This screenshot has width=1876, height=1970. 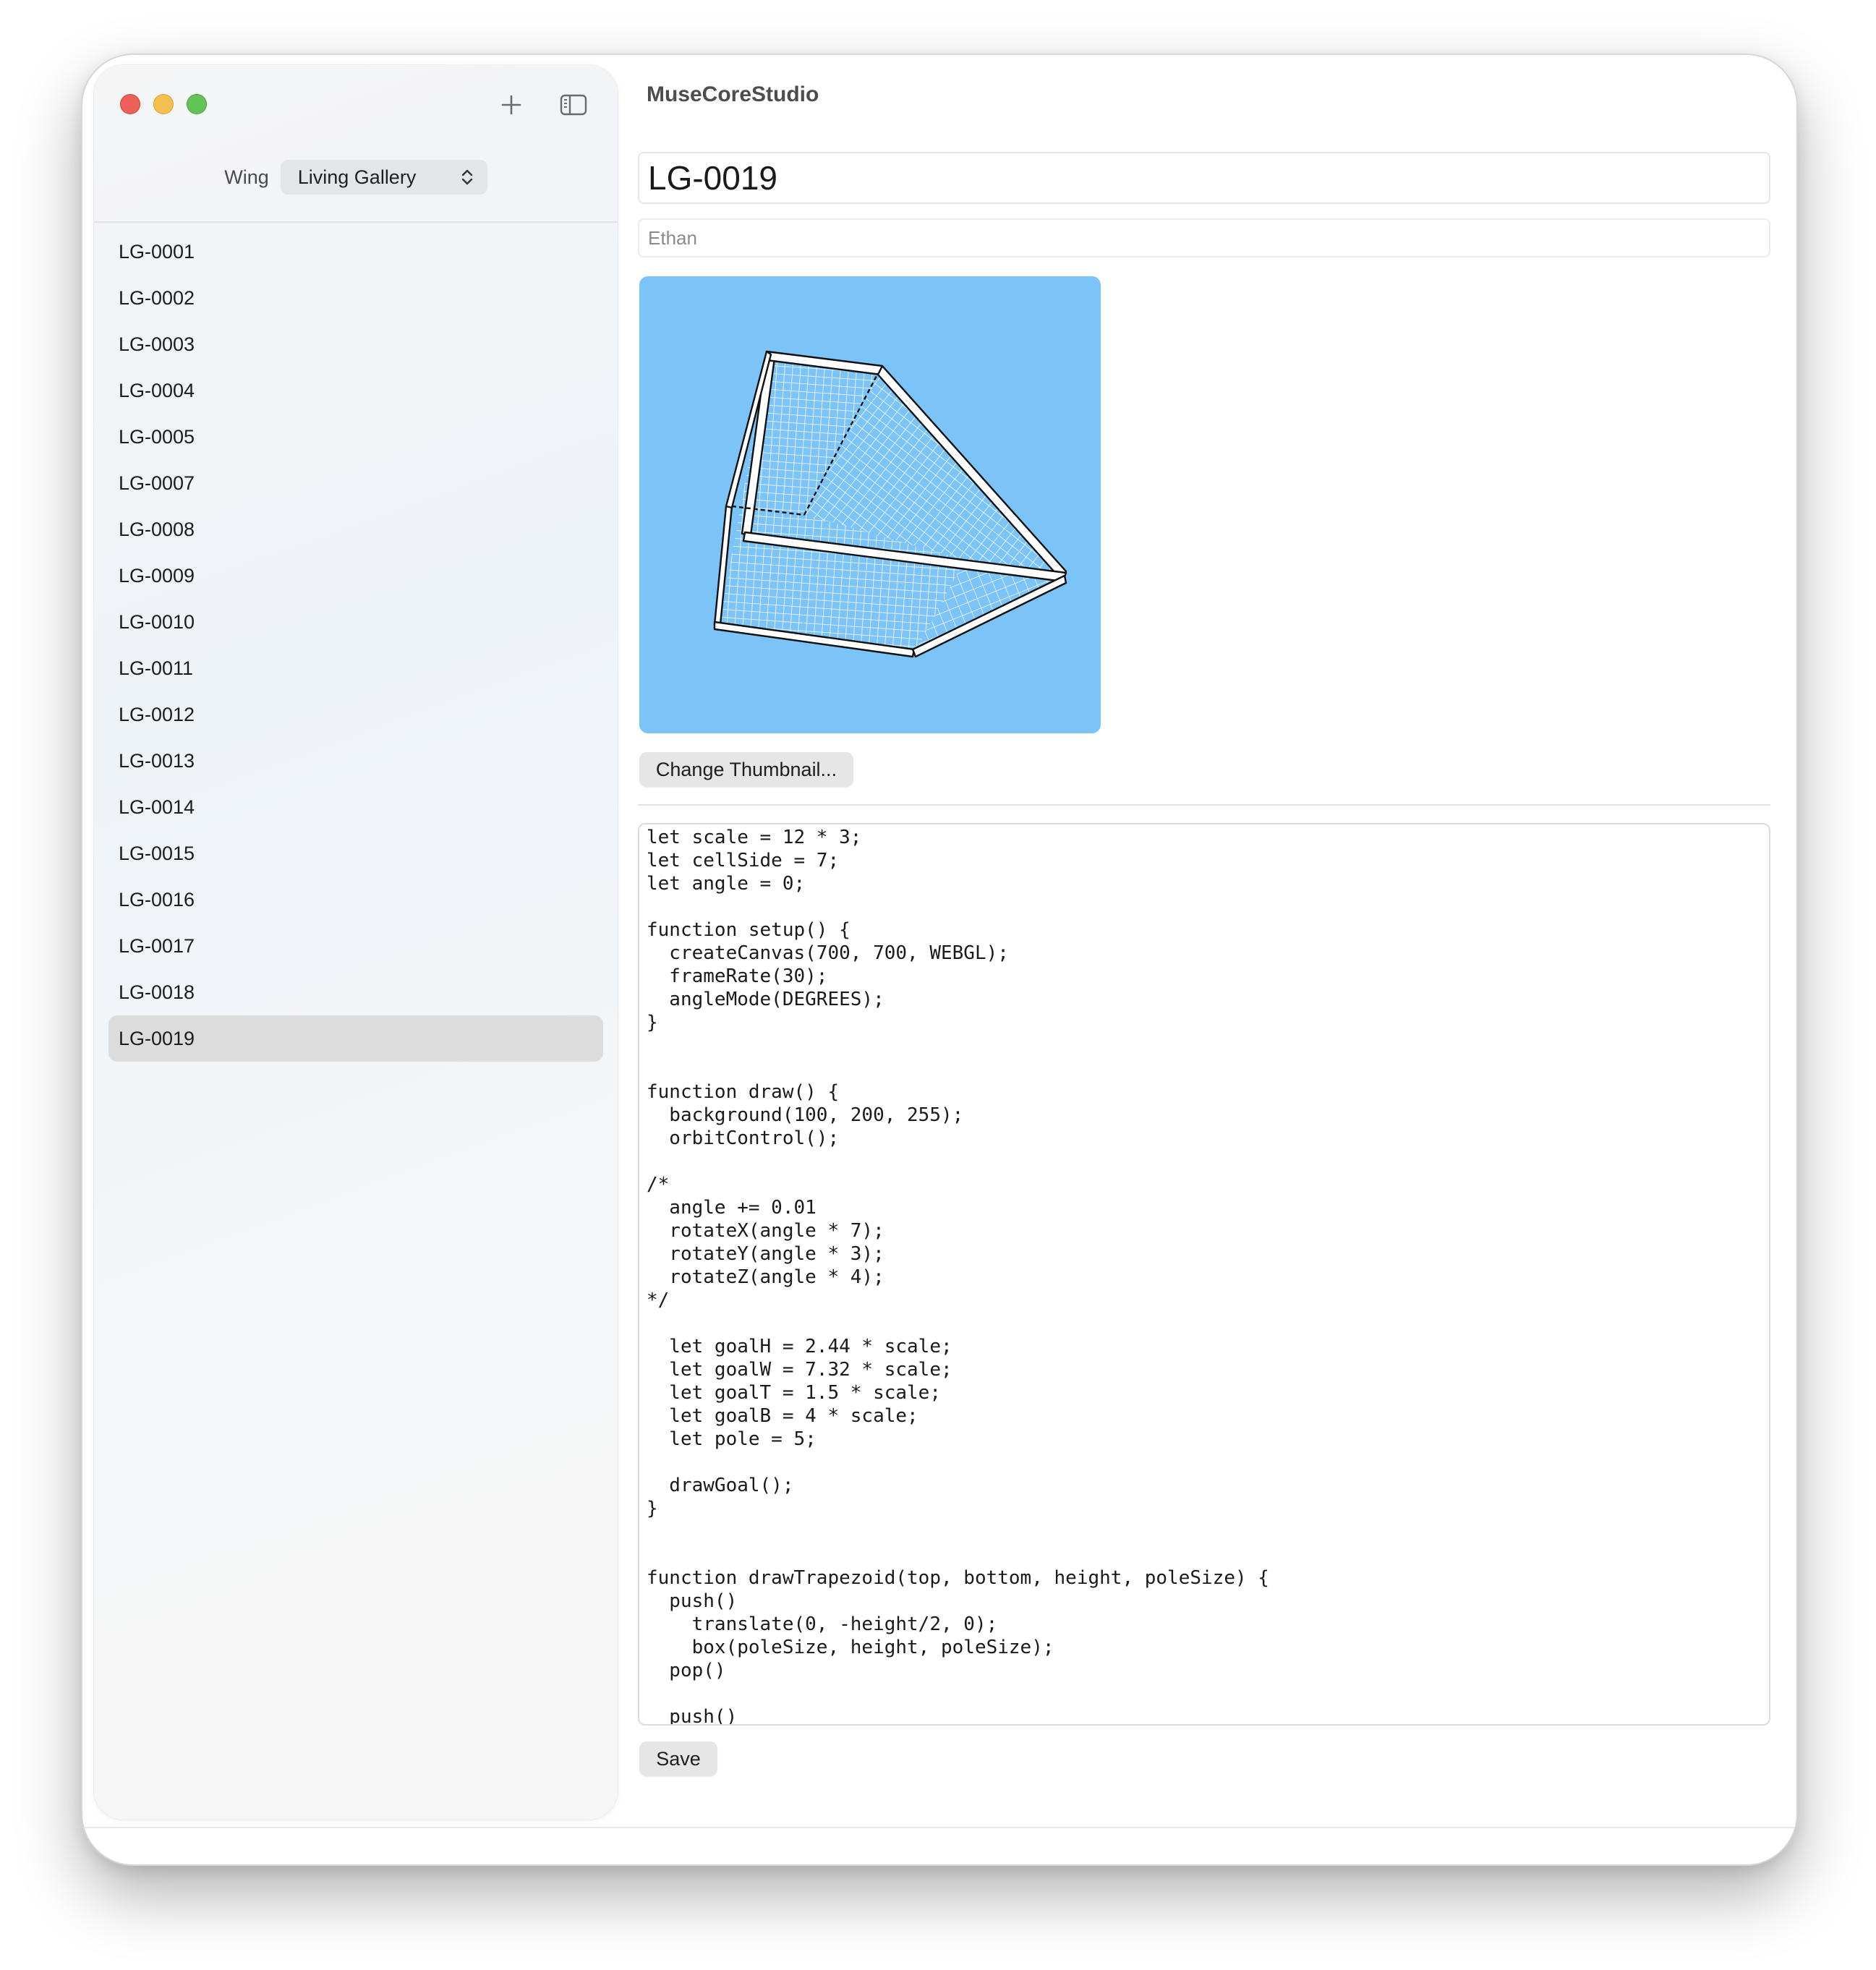 What do you see at coordinates (890, 504) in the screenshot?
I see `soccer-goal-illustration` at bounding box center [890, 504].